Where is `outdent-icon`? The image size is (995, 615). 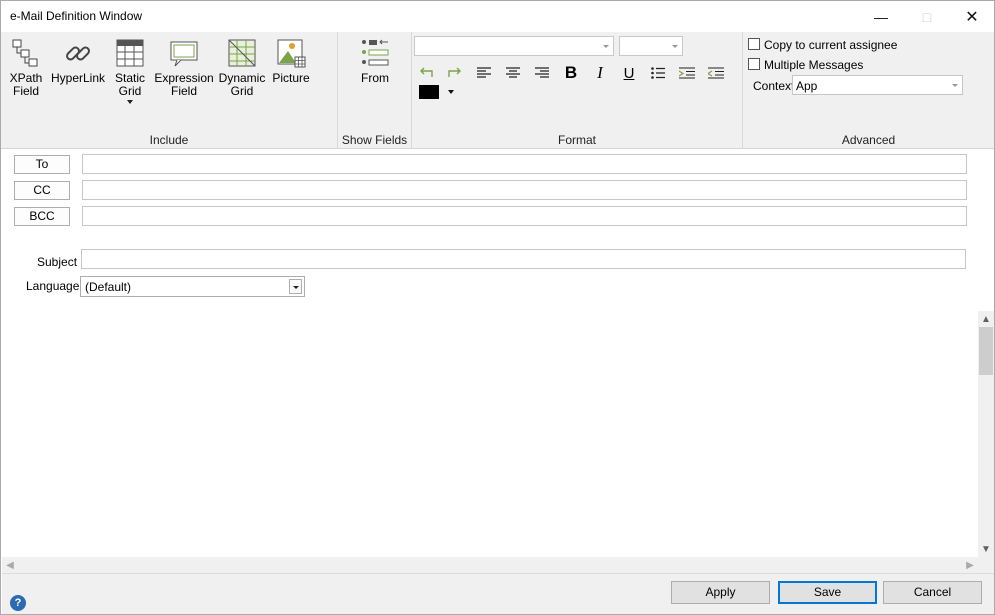
outdent-icon is located at coordinates (716, 73).